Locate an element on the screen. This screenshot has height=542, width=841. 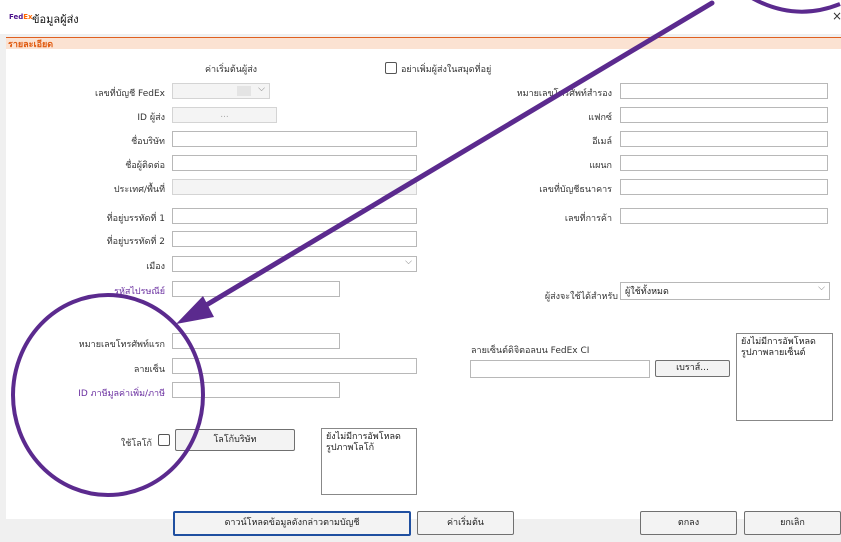
address2-input is located at coordinates (294, 239).